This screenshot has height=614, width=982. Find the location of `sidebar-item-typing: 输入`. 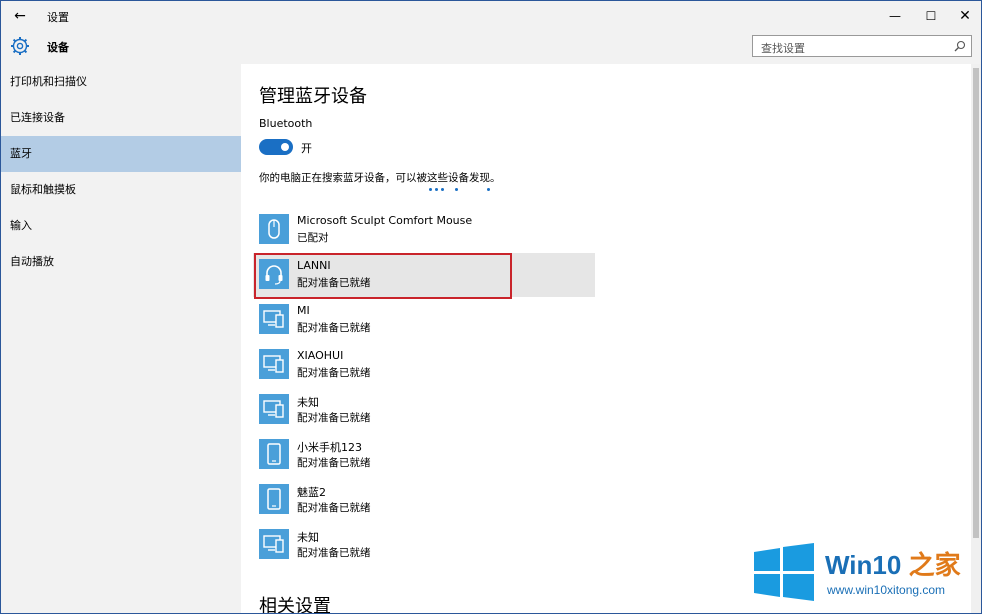

sidebar-item-typing: 输入 is located at coordinates (121, 226).